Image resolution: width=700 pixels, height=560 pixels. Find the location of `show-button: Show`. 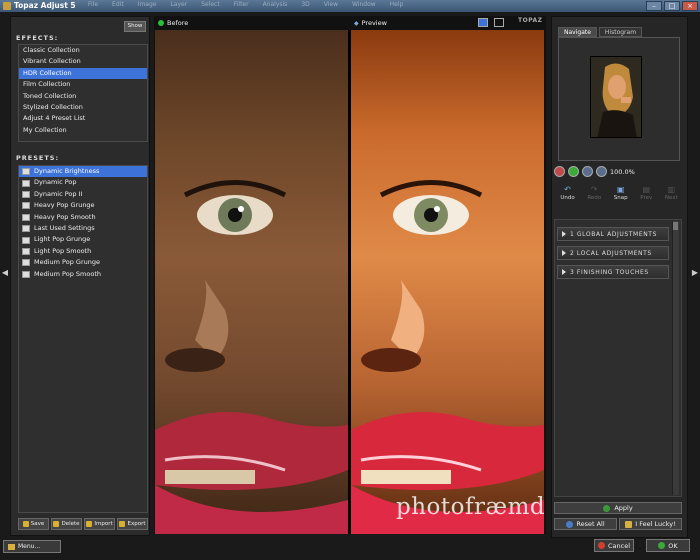

show-button: Show is located at coordinates (135, 26).